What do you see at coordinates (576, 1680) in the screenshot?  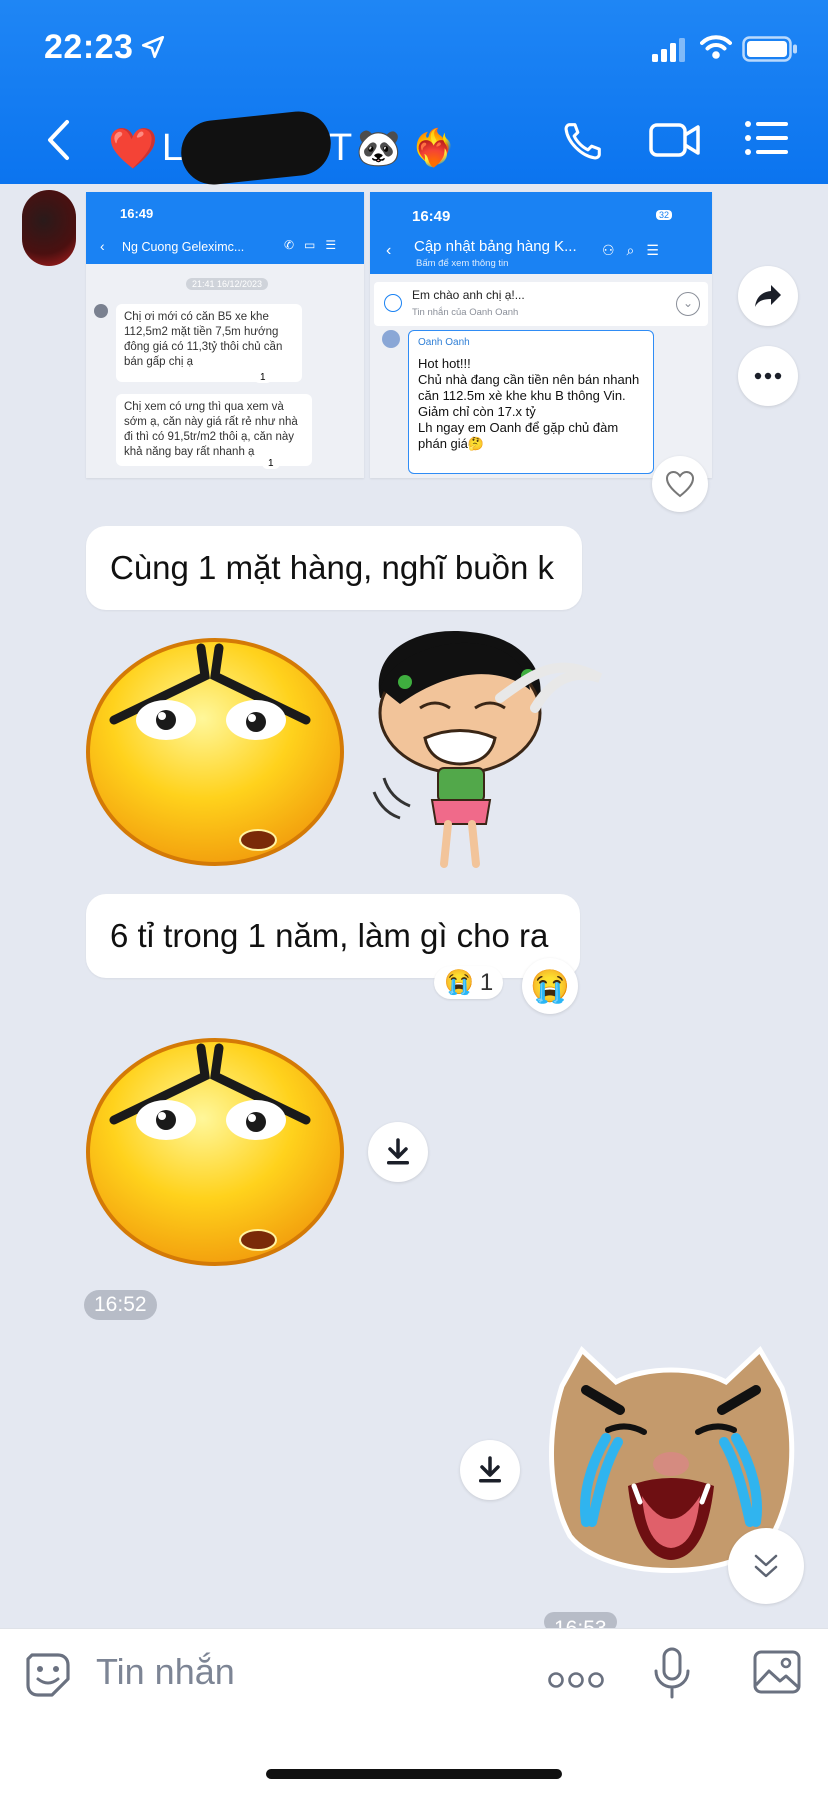 I see `more-icon` at bounding box center [576, 1680].